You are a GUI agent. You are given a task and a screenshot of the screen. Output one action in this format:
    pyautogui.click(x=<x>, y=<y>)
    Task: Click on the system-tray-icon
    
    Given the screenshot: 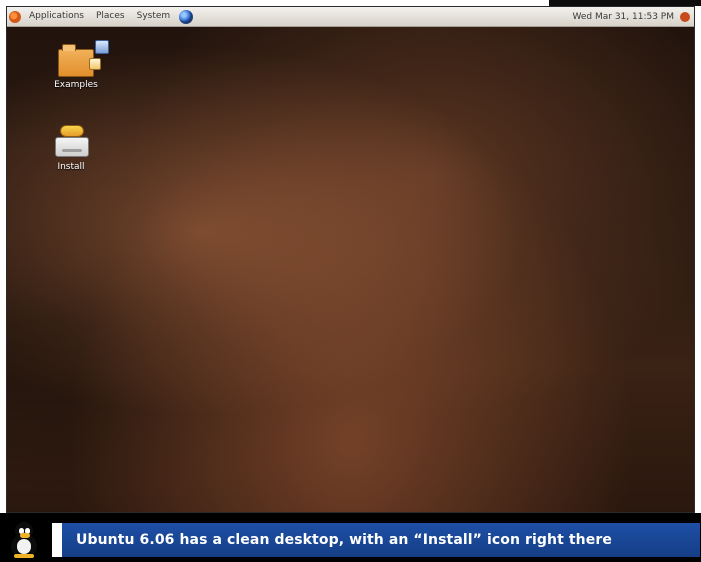 What is the action you would take?
    pyautogui.click(x=685, y=16)
    